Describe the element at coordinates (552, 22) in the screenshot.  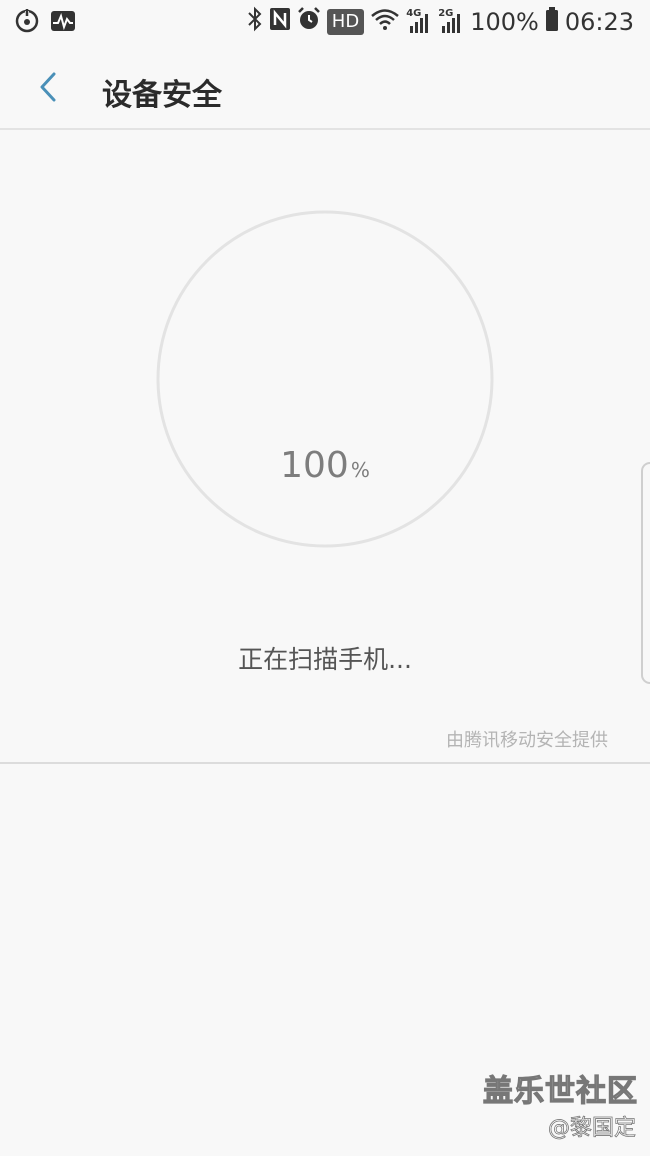
I see `battery-icon` at that location.